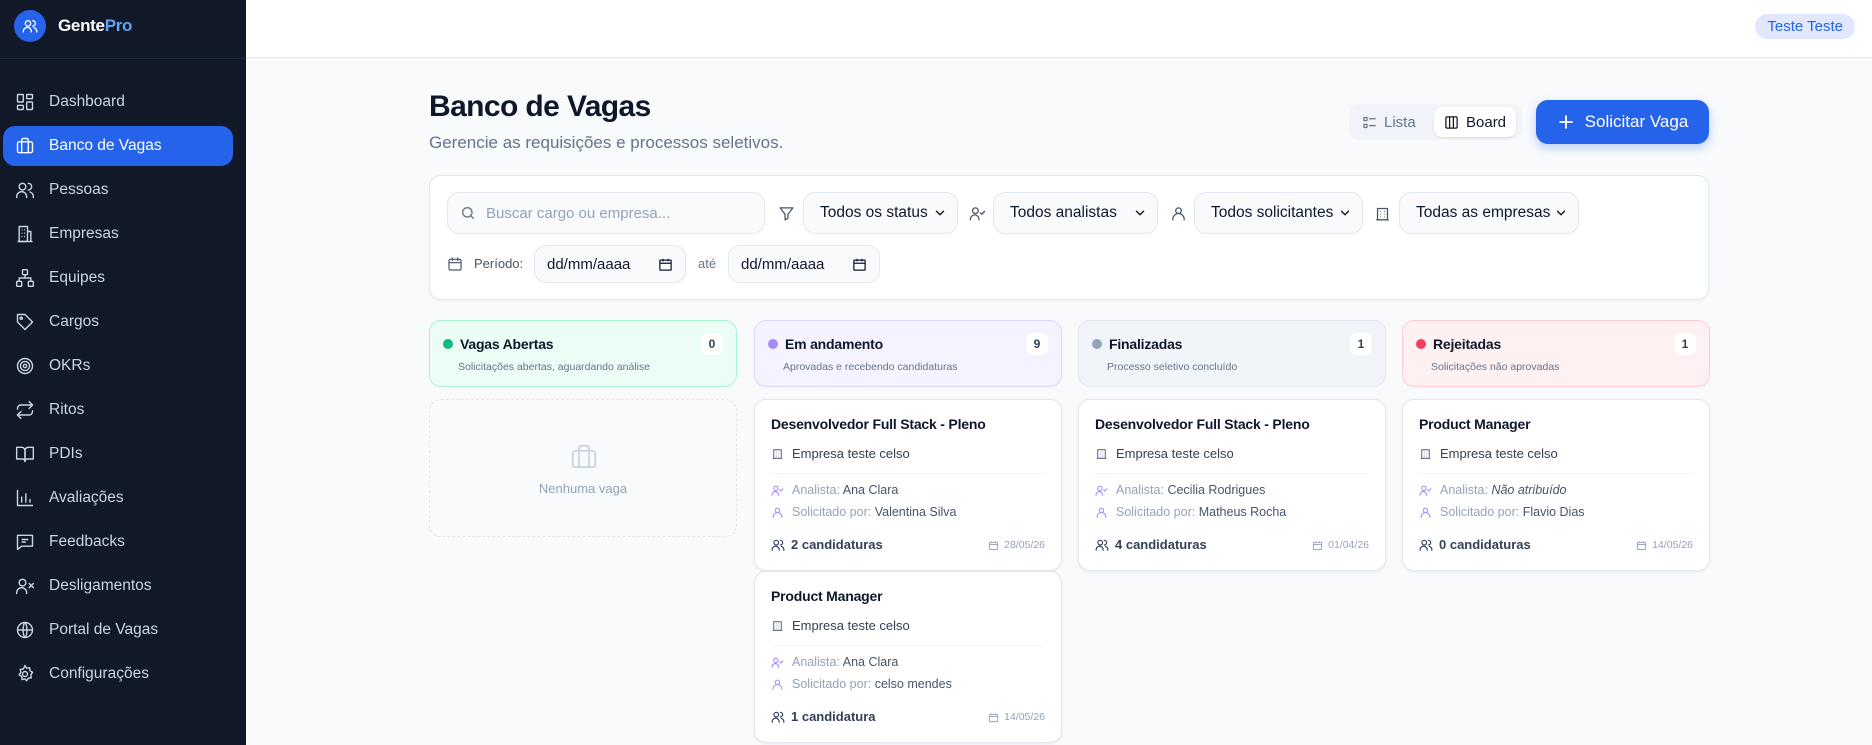 The height and width of the screenshot is (745, 1872). What do you see at coordinates (1475, 544) in the screenshot?
I see `candidates-count: 0 candidaturas` at bounding box center [1475, 544].